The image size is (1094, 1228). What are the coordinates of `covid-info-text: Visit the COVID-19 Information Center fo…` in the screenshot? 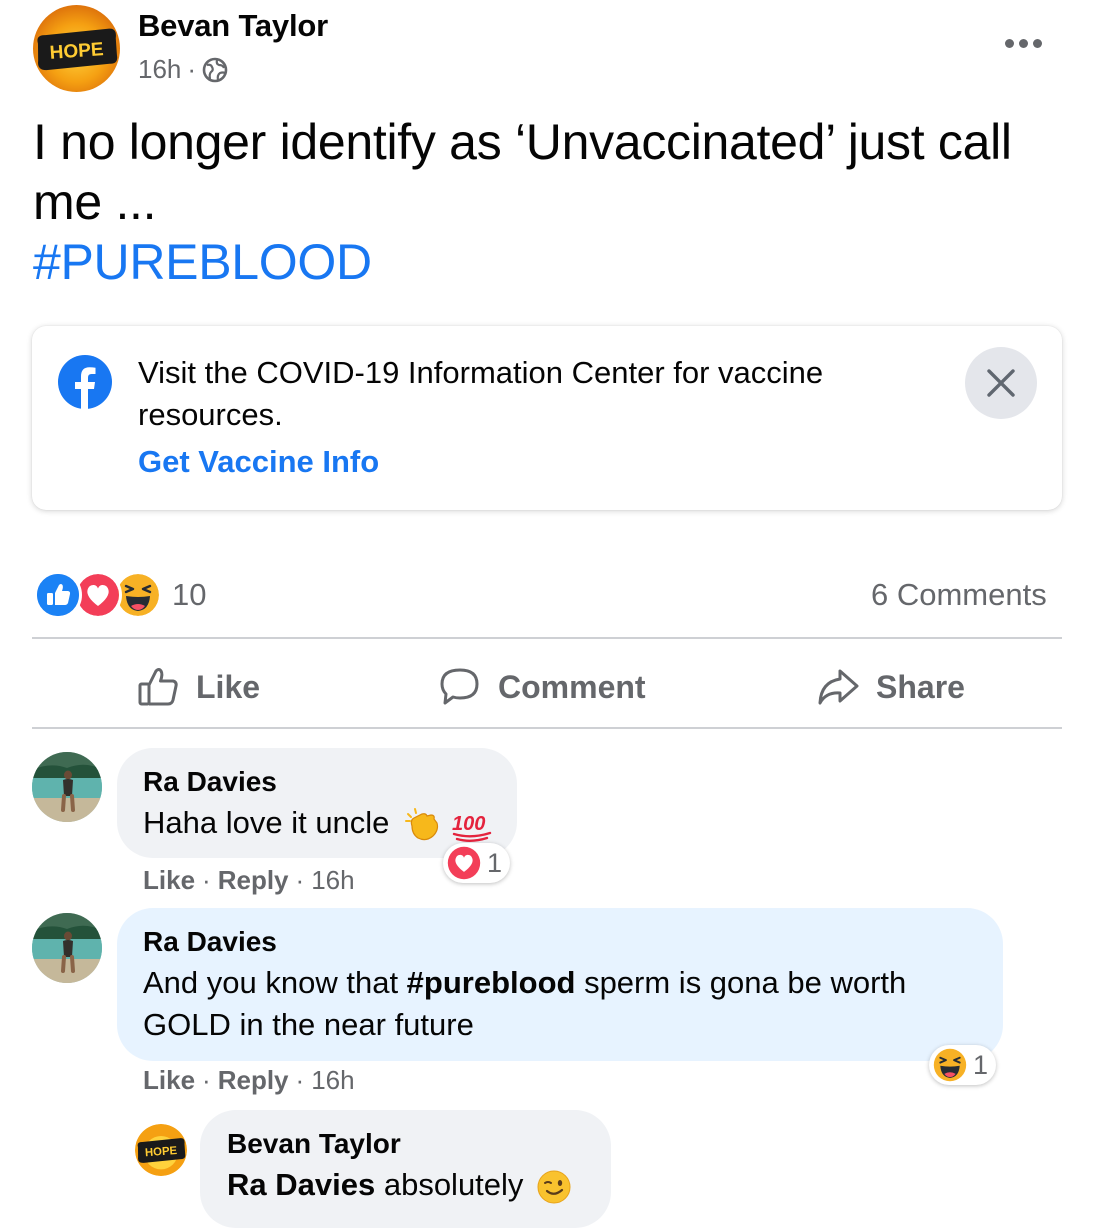 It's located at (481, 393).